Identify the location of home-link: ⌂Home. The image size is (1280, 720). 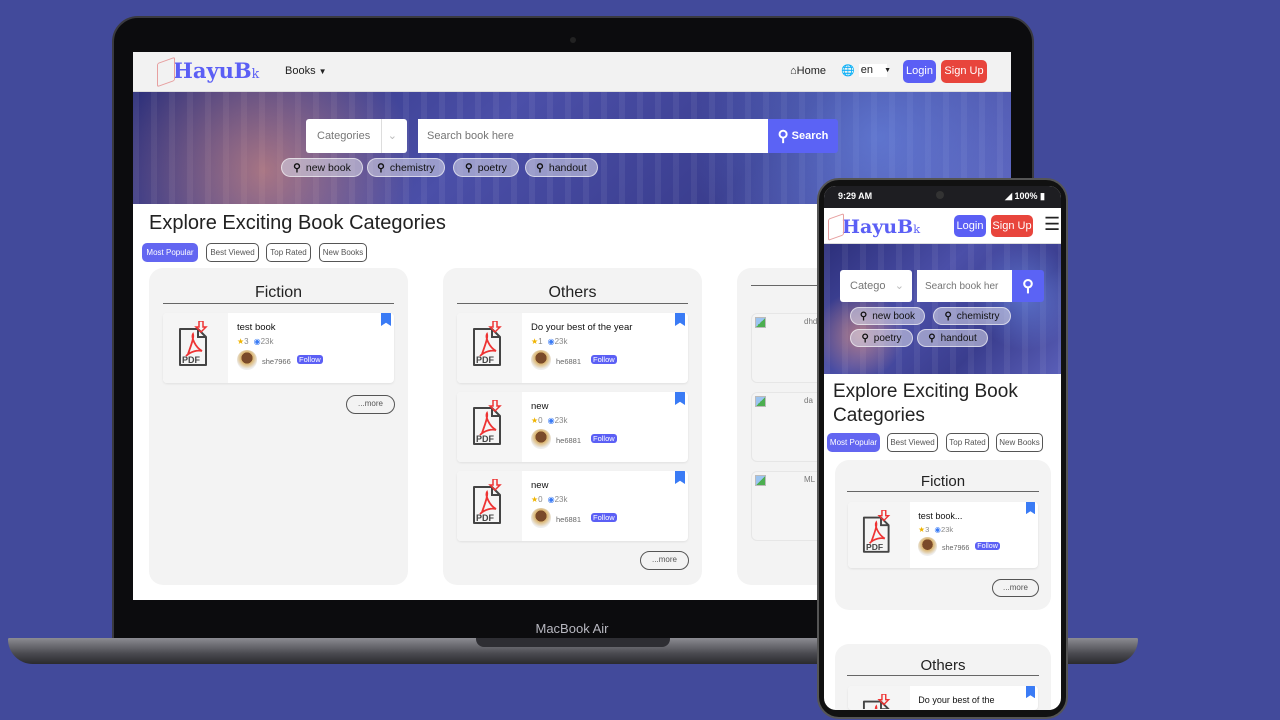
(808, 71).